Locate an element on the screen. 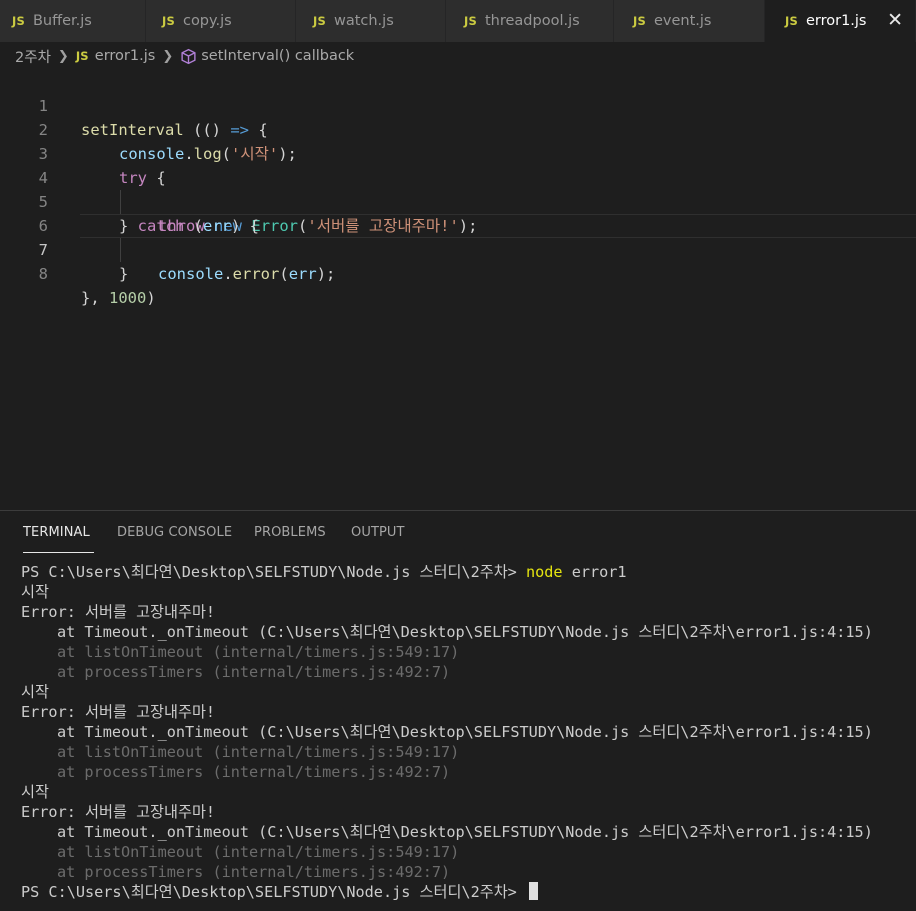 The width and height of the screenshot is (916, 911). code-line: 6 console.error(err); is located at coordinates (458, 236).